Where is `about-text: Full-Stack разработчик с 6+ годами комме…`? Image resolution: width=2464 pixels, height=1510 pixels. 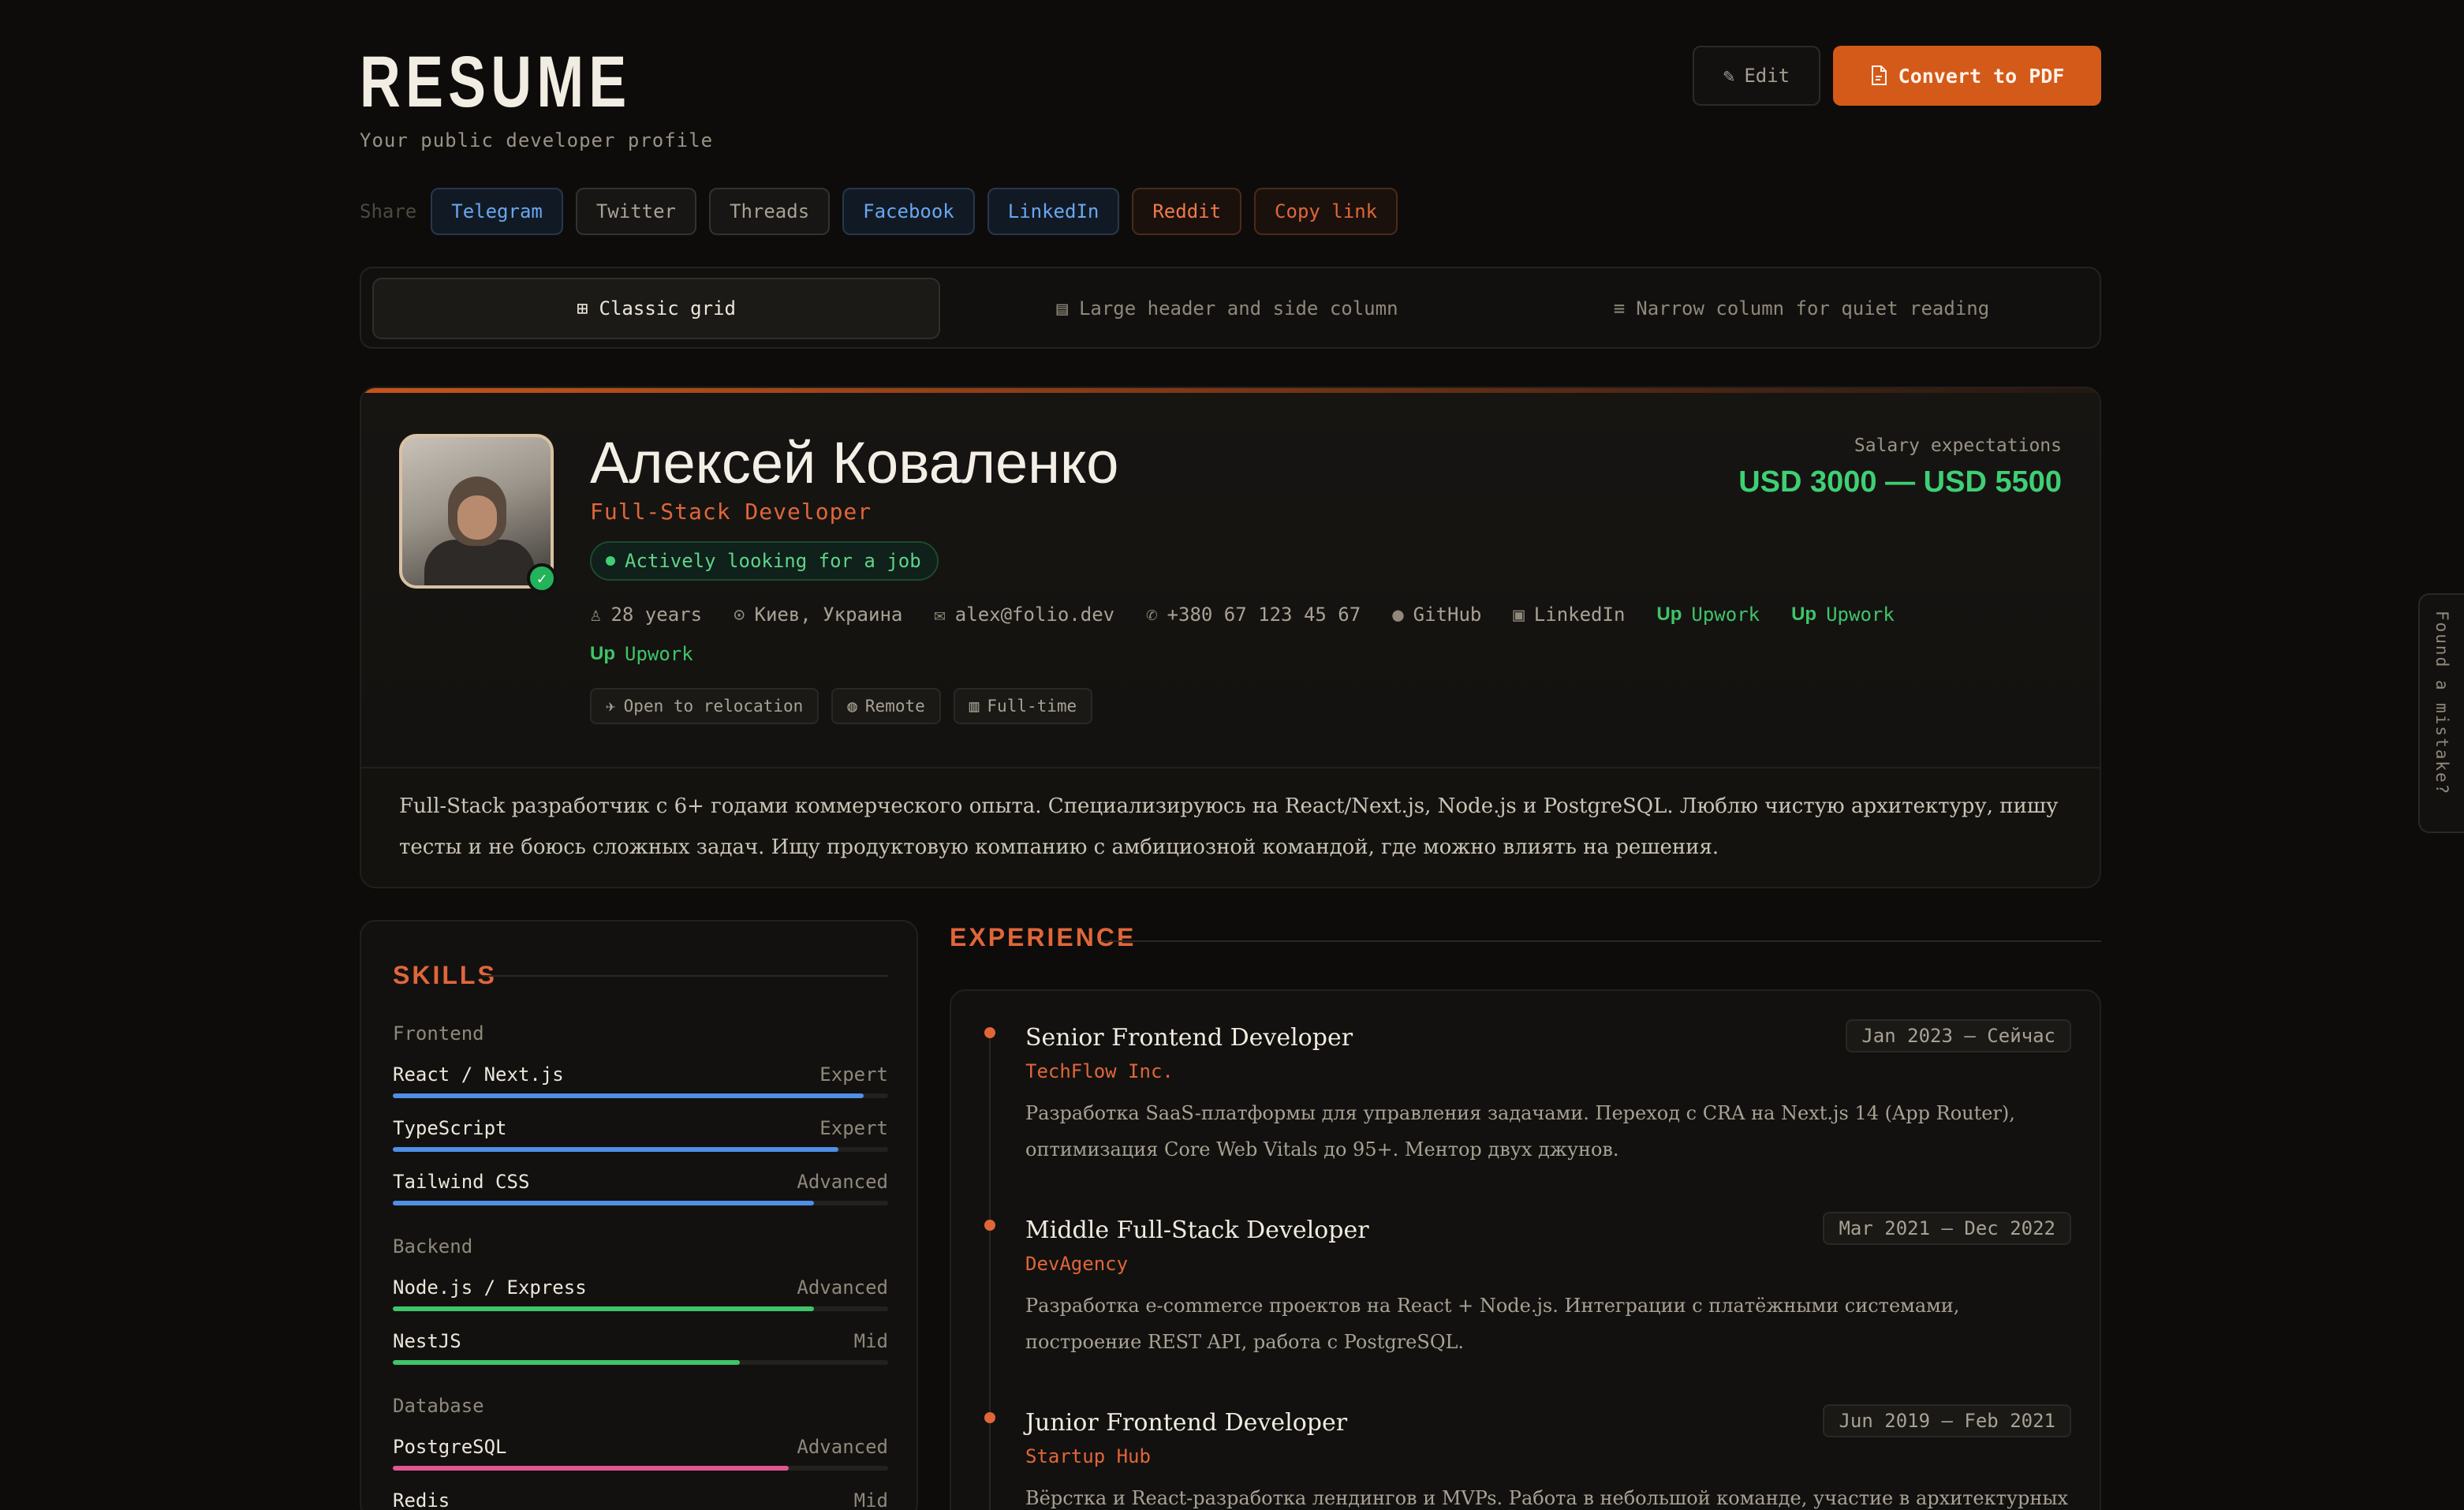
about-text: Full-Stack разработчик с 6+ годами комме… is located at coordinates (1229, 826).